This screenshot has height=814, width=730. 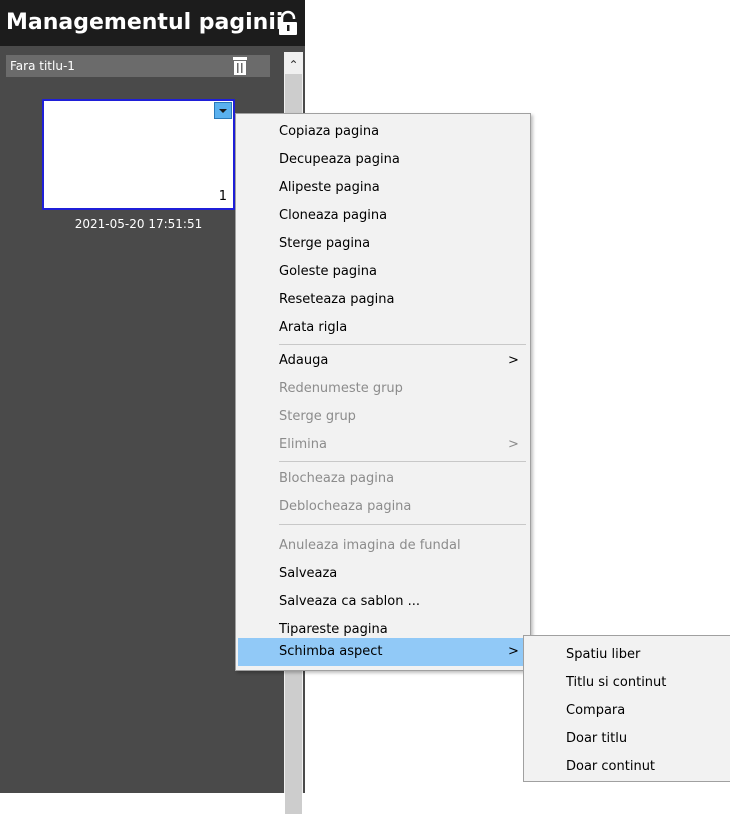 What do you see at coordinates (383, 652) in the screenshot?
I see `menu-item-change-layout: Schimba aspect >` at bounding box center [383, 652].